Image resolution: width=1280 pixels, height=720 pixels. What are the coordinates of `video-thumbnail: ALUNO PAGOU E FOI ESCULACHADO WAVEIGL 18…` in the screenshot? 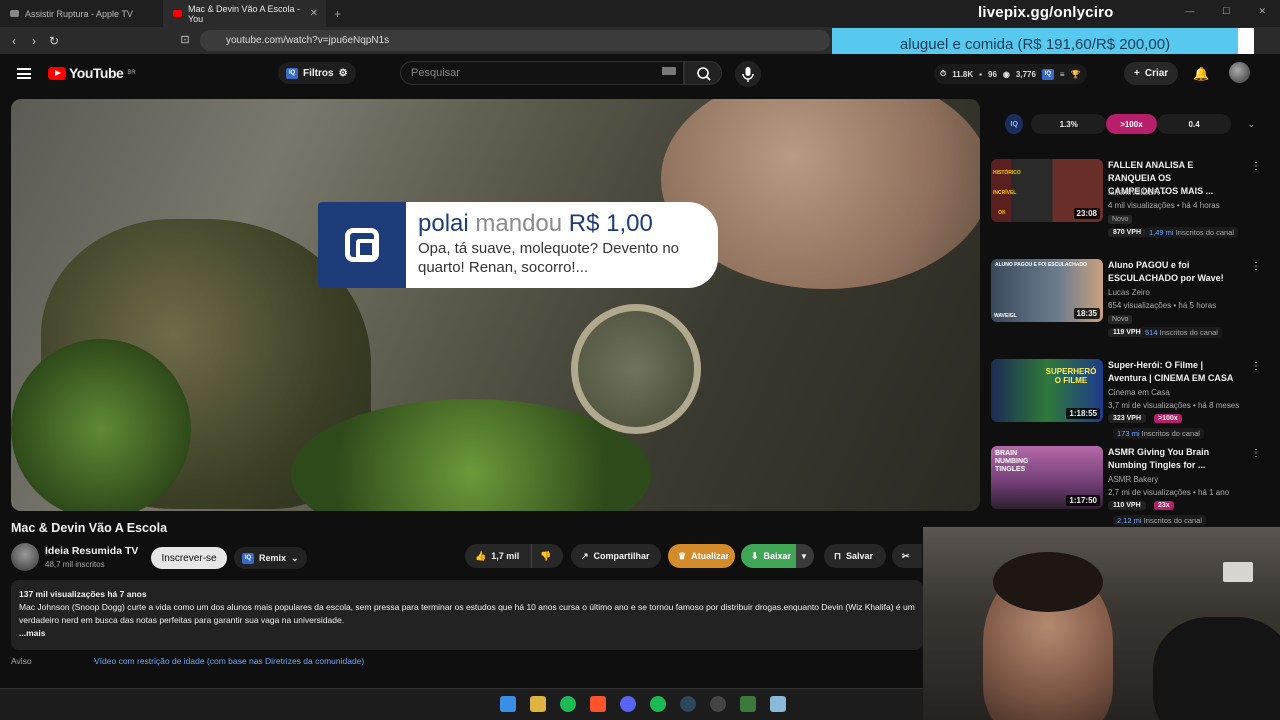 It's located at (1047, 290).